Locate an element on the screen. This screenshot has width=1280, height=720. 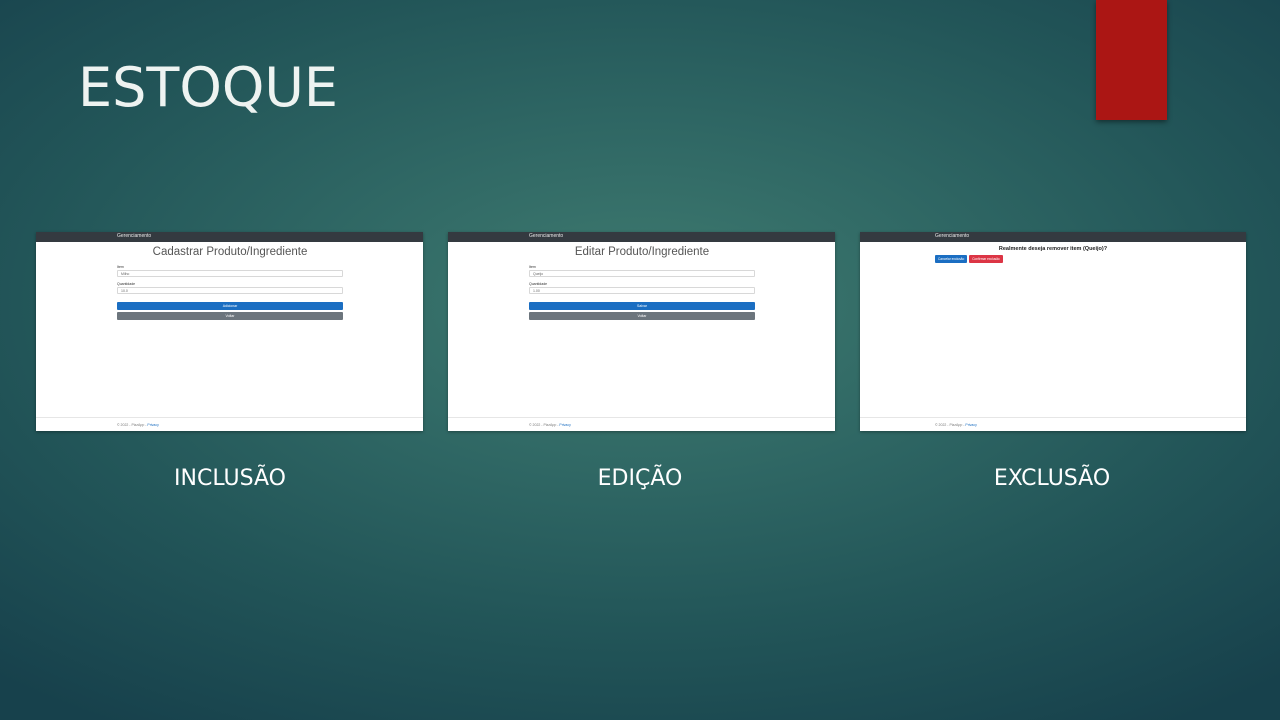
form-title: Editar Produto/Ingrediente is located at coordinates (642, 252).